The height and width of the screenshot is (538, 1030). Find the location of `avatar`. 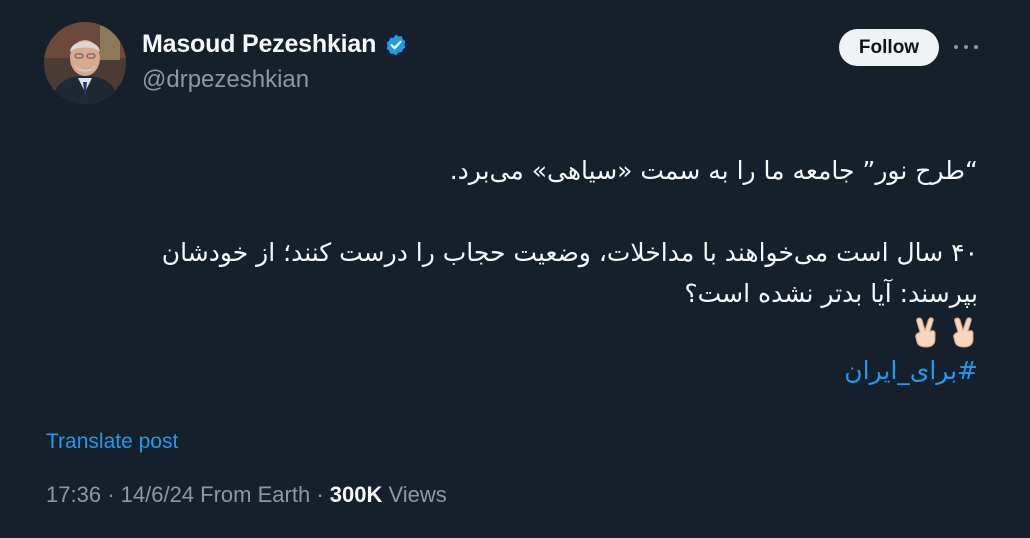

avatar is located at coordinates (85, 63).